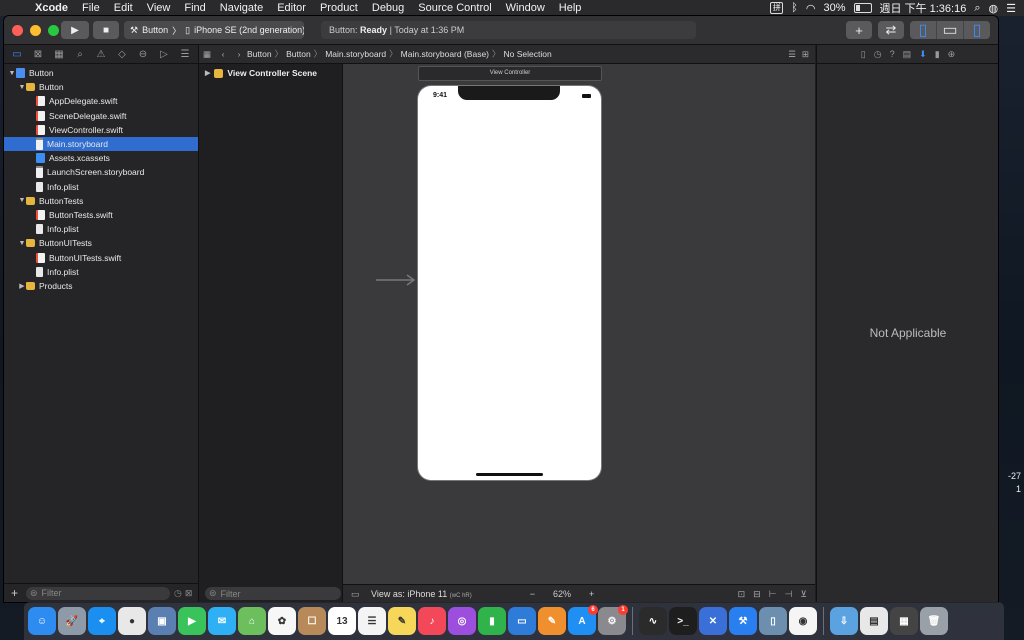 Image resolution: width=1024 pixels, height=640 pixels. Describe the element at coordinates (17, 54) in the screenshot. I see `folder-icon: ▭` at that location.